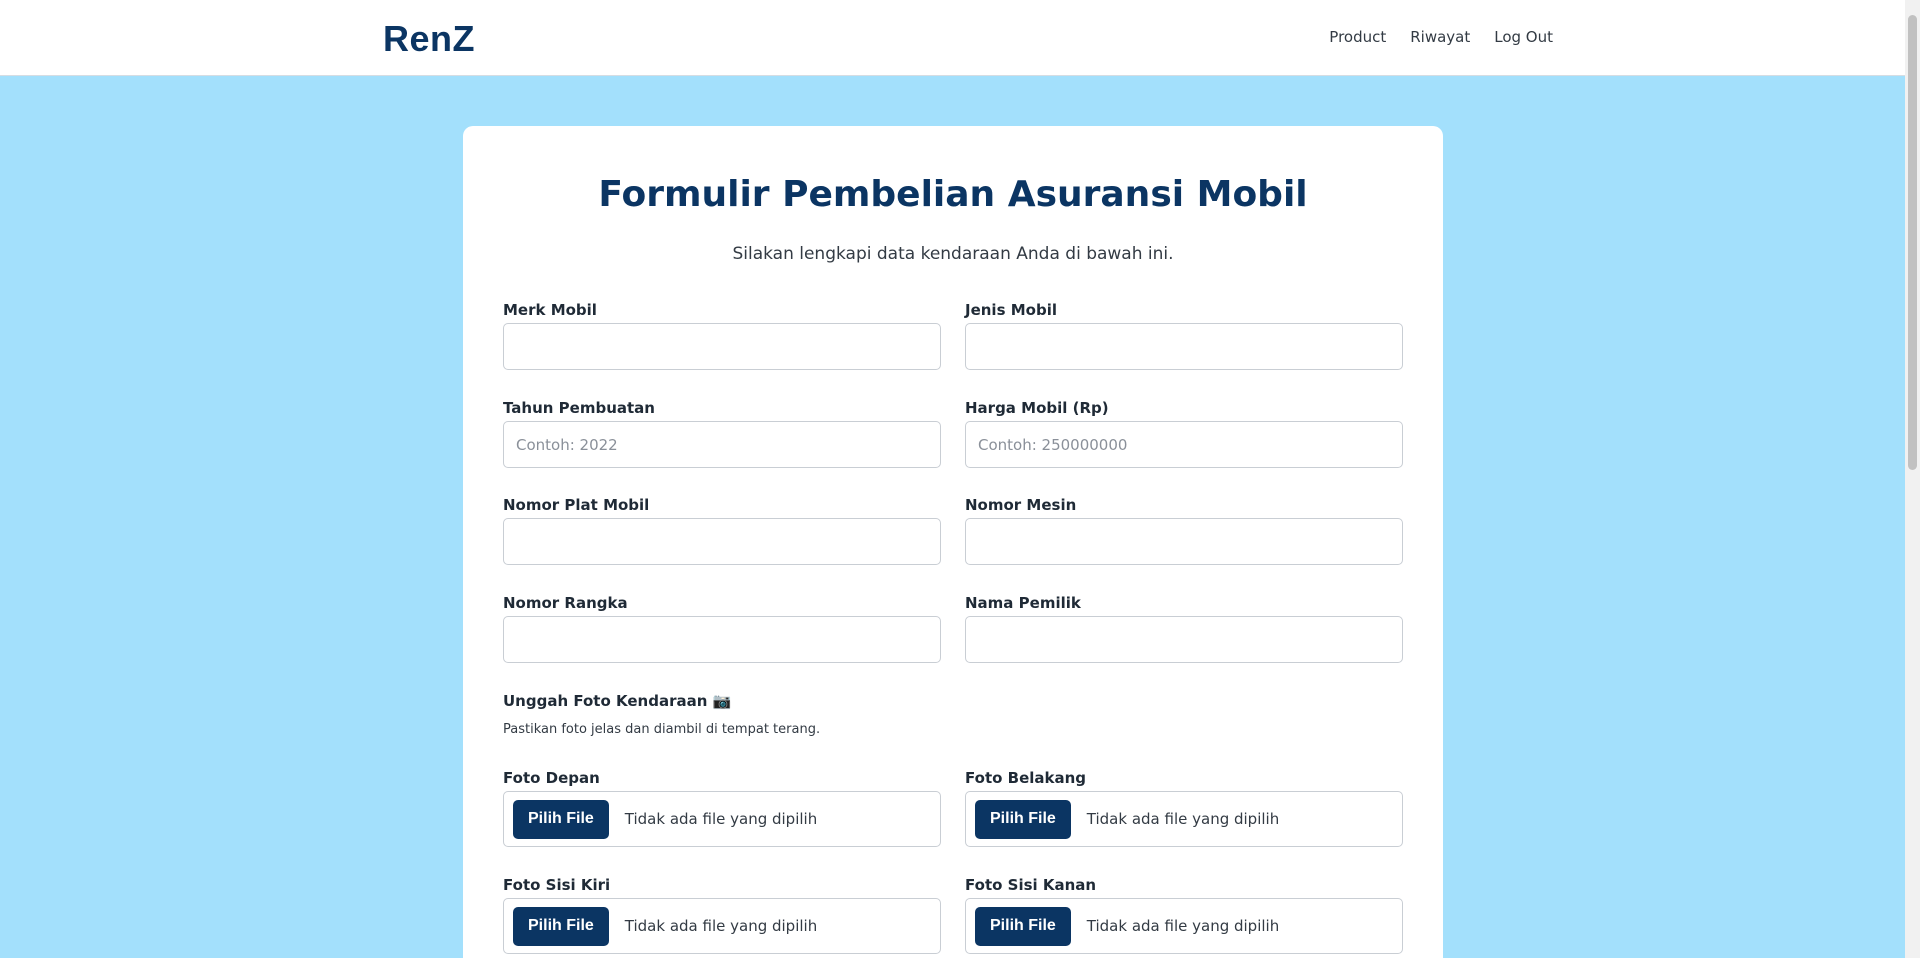  Describe the element at coordinates (1021, 505) in the screenshot. I see `nomor-mesin-label: Nomor Mesin` at that location.